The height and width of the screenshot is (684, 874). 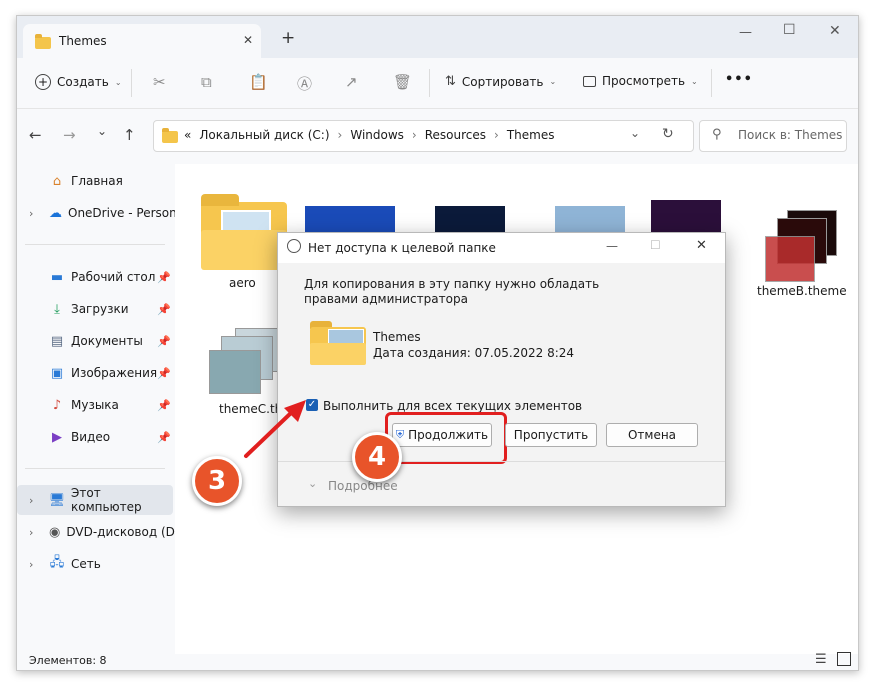 I want to click on sidebar-item-label: Рабочий стол, so click(x=113, y=277).